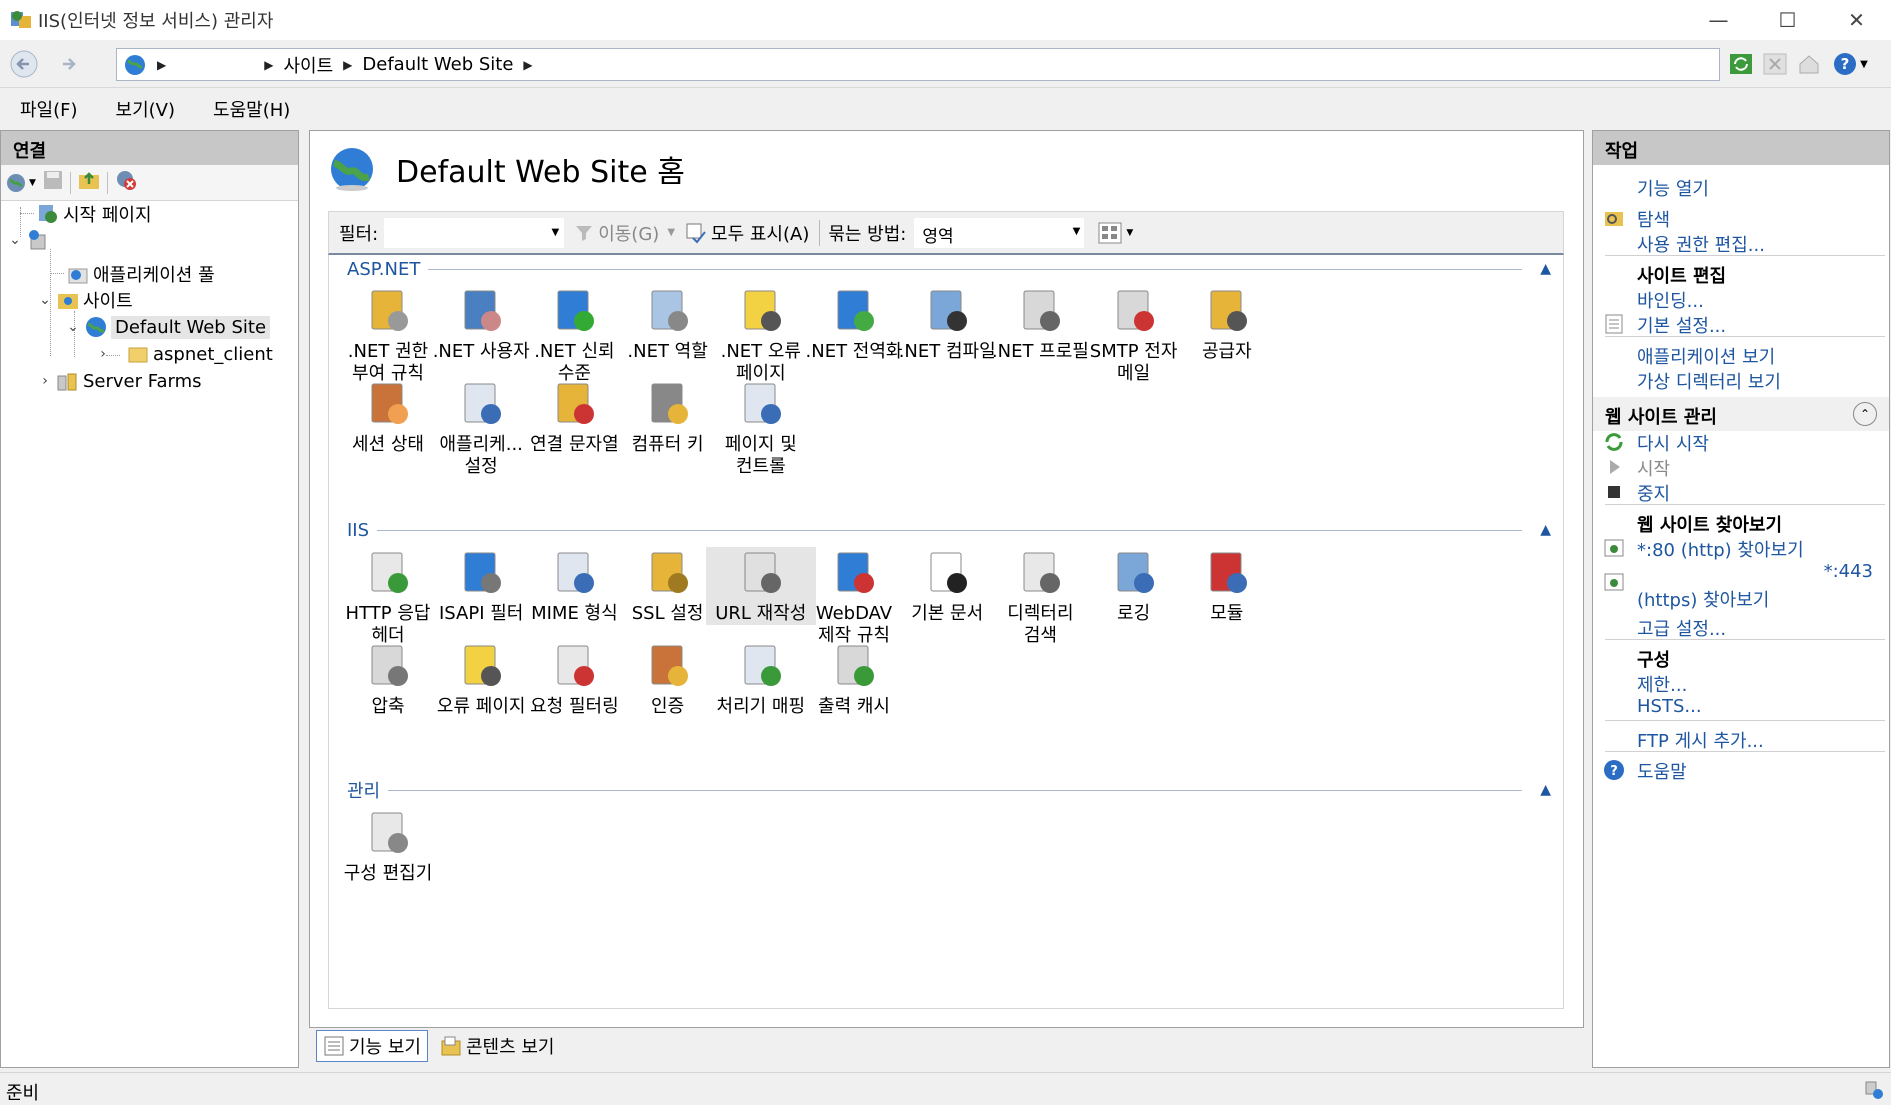 This screenshot has width=1891, height=1105. Describe the element at coordinates (474, 232) in the screenshot. I see `filter-input: ▼` at that location.